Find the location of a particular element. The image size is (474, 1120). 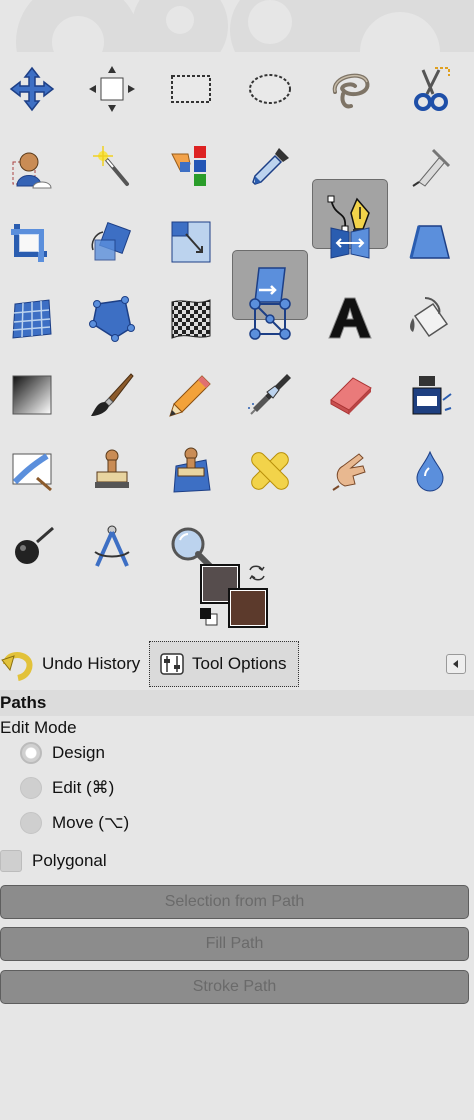

by-color-select-tool is located at coordinates (191, 167).